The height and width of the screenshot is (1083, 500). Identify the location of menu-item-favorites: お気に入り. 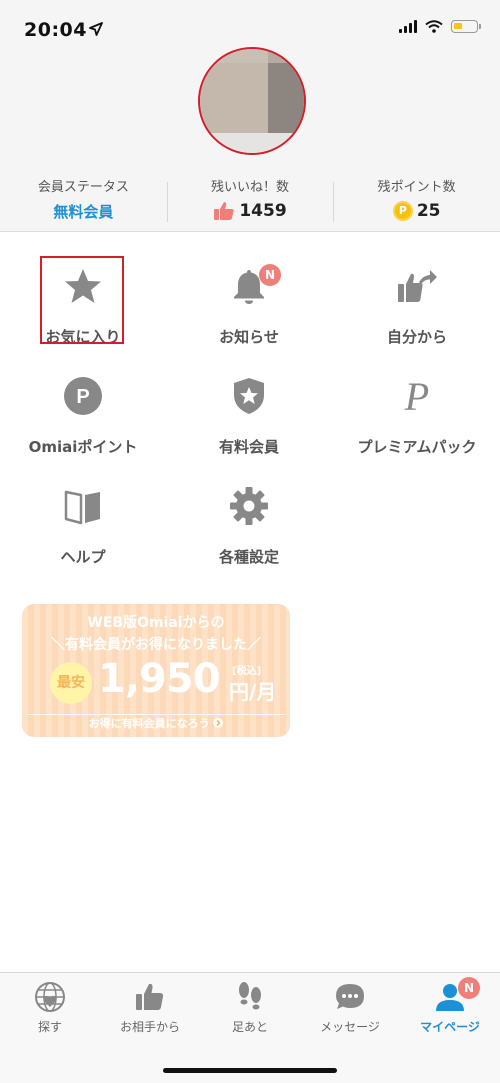
(83, 299).